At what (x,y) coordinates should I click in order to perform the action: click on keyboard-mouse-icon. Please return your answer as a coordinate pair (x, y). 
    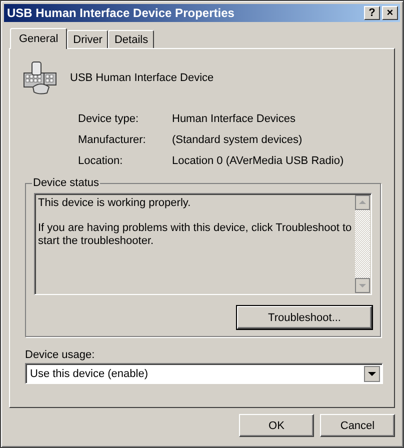
    Looking at the image, I should click on (40, 78).